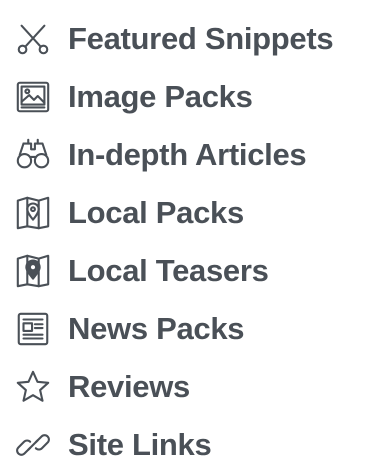 The height and width of the screenshot is (474, 377). I want to click on list-item-reviews: Reviews, so click(195, 387).